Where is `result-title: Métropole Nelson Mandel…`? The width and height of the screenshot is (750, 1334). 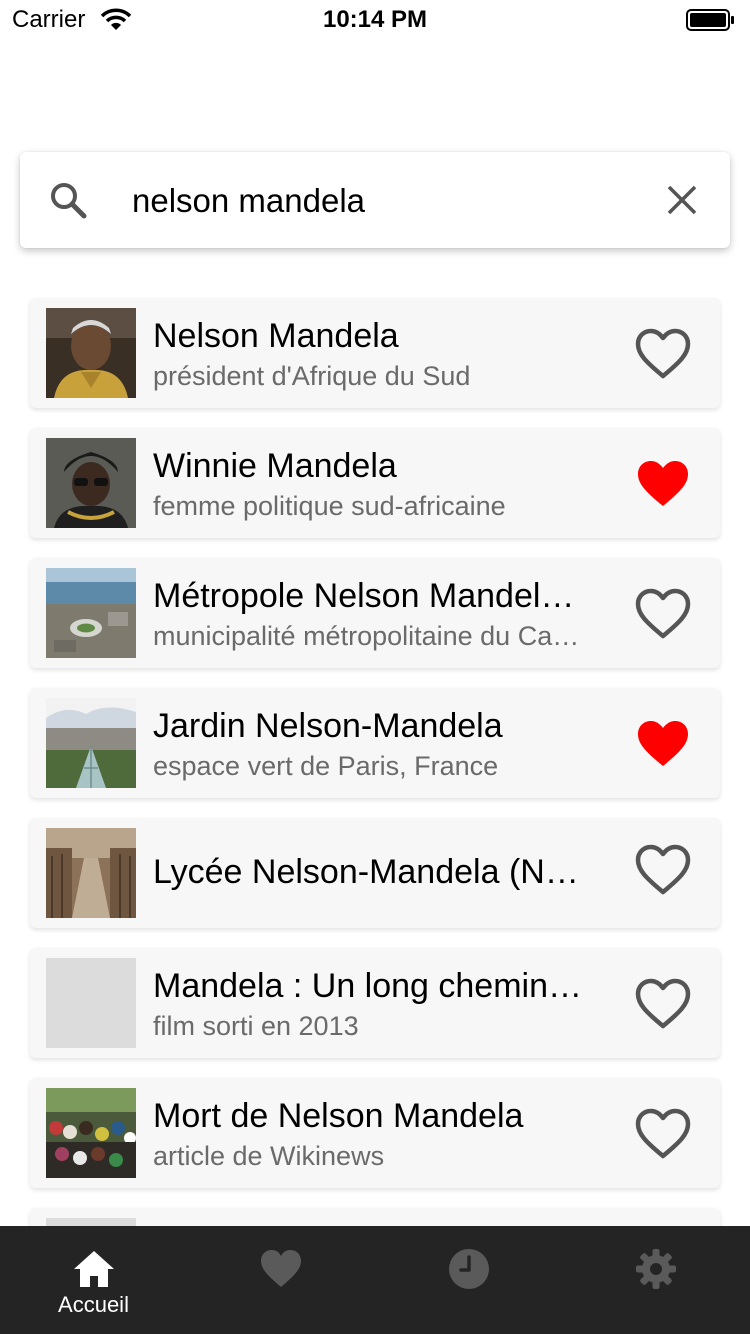
result-title: Métropole Nelson Mandel… is located at coordinates (364, 596).